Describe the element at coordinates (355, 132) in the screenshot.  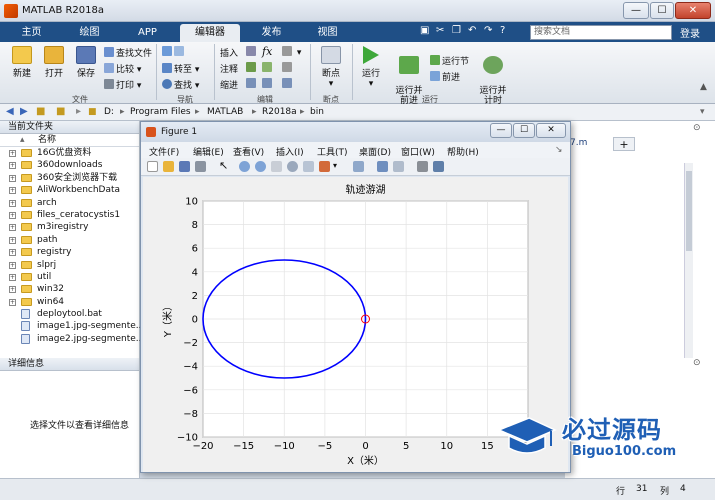
I see `figure-title-bar: Figure 1 — ☐ ✕` at that location.